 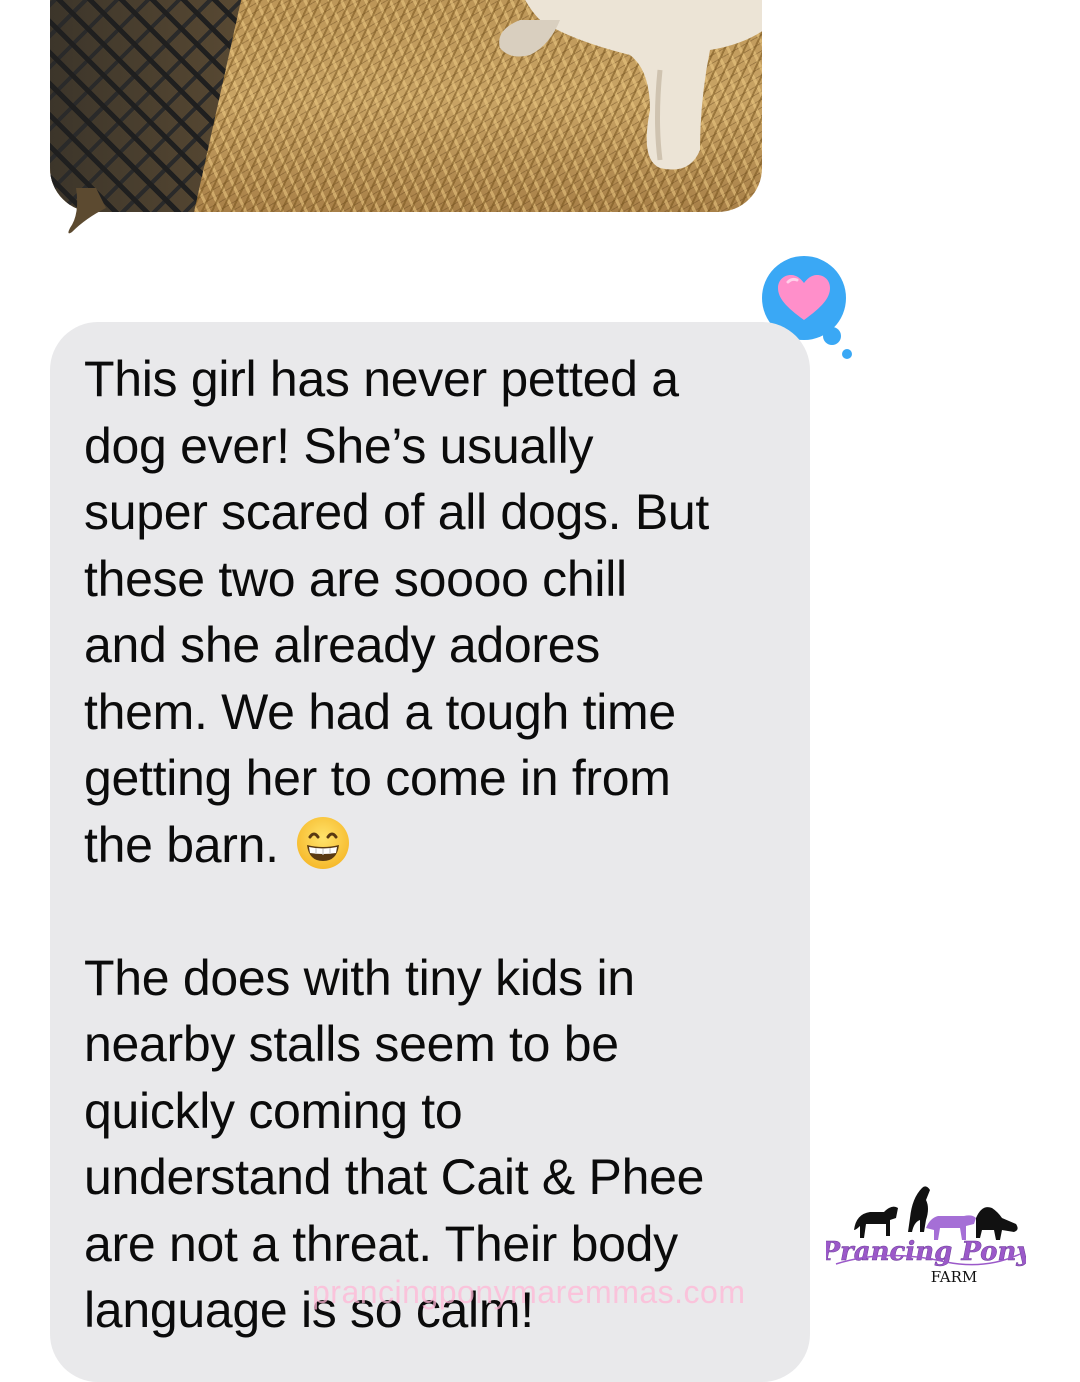 What do you see at coordinates (381, 379) in the screenshot?
I see `message-line: This girl has never petted a` at bounding box center [381, 379].